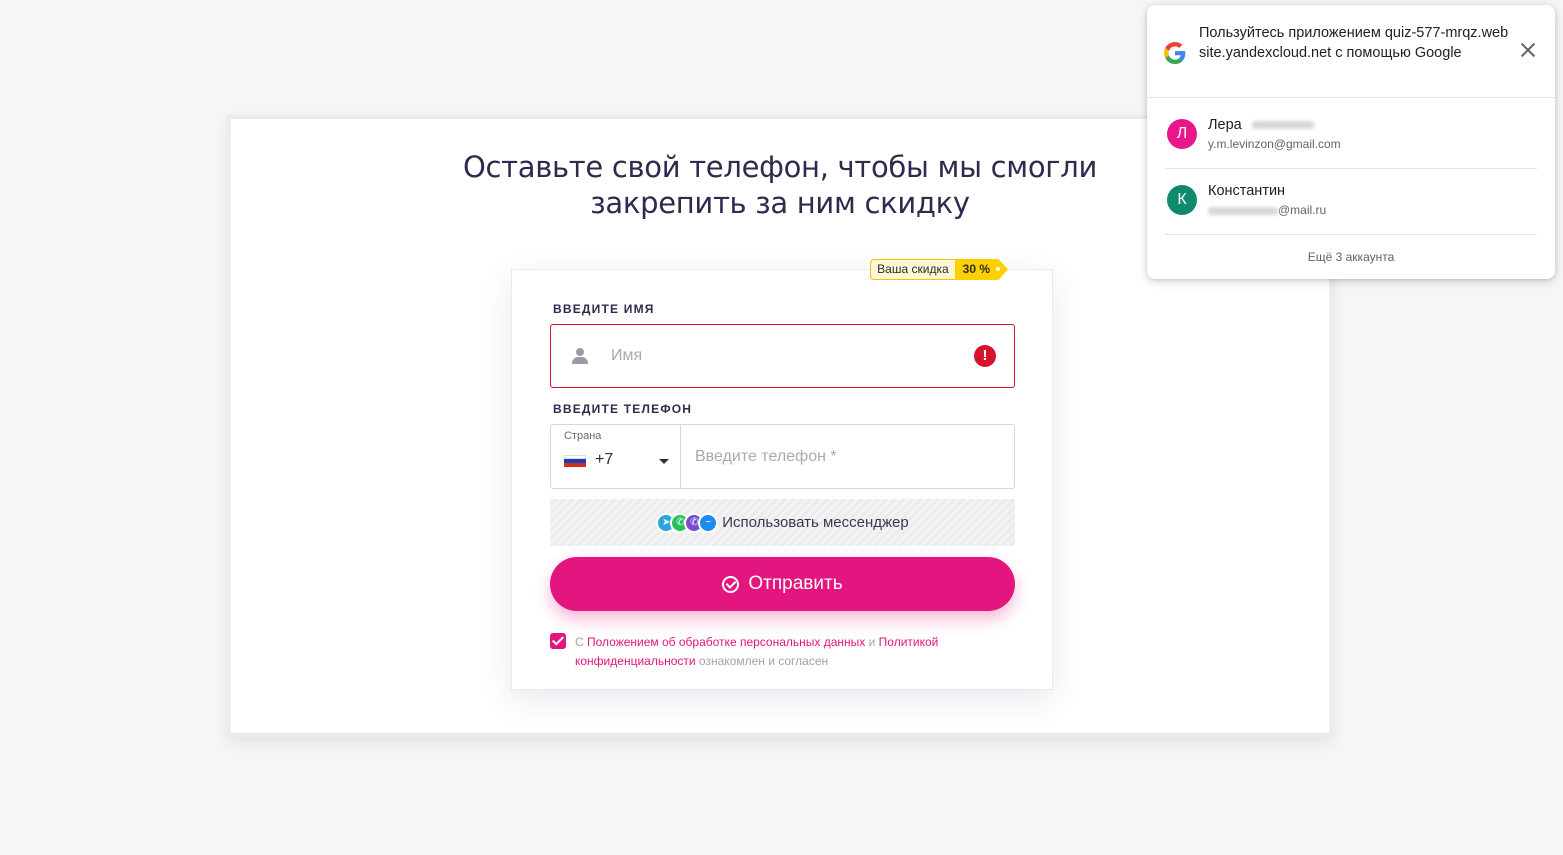 This screenshot has height=855, width=1563. Describe the element at coordinates (604, 309) in the screenshot. I see `name-field-label: ВВЕДИТЕ ИМЯ` at that location.